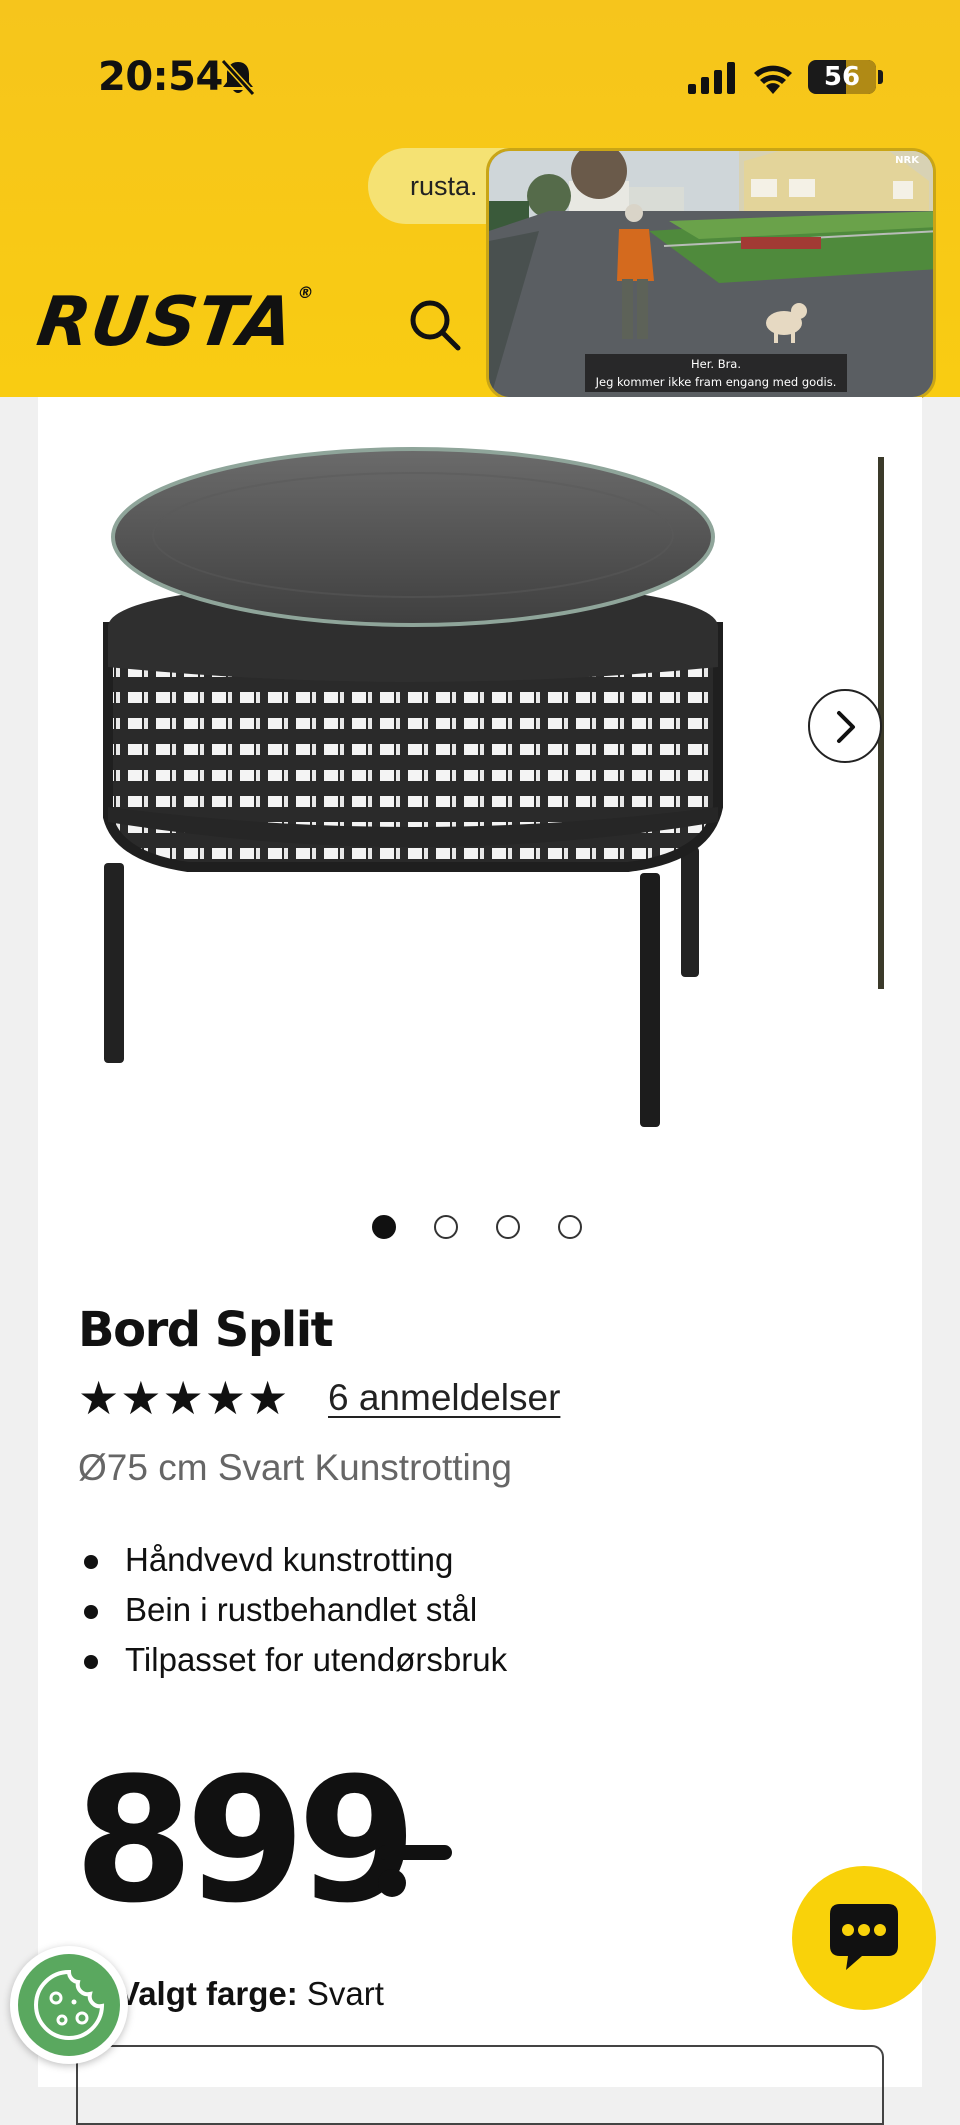 This screenshot has height=2125, width=960. What do you see at coordinates (482, 1227) in the screenshot?
I see `gallery-pagination` at bounding box center [482, 1227].